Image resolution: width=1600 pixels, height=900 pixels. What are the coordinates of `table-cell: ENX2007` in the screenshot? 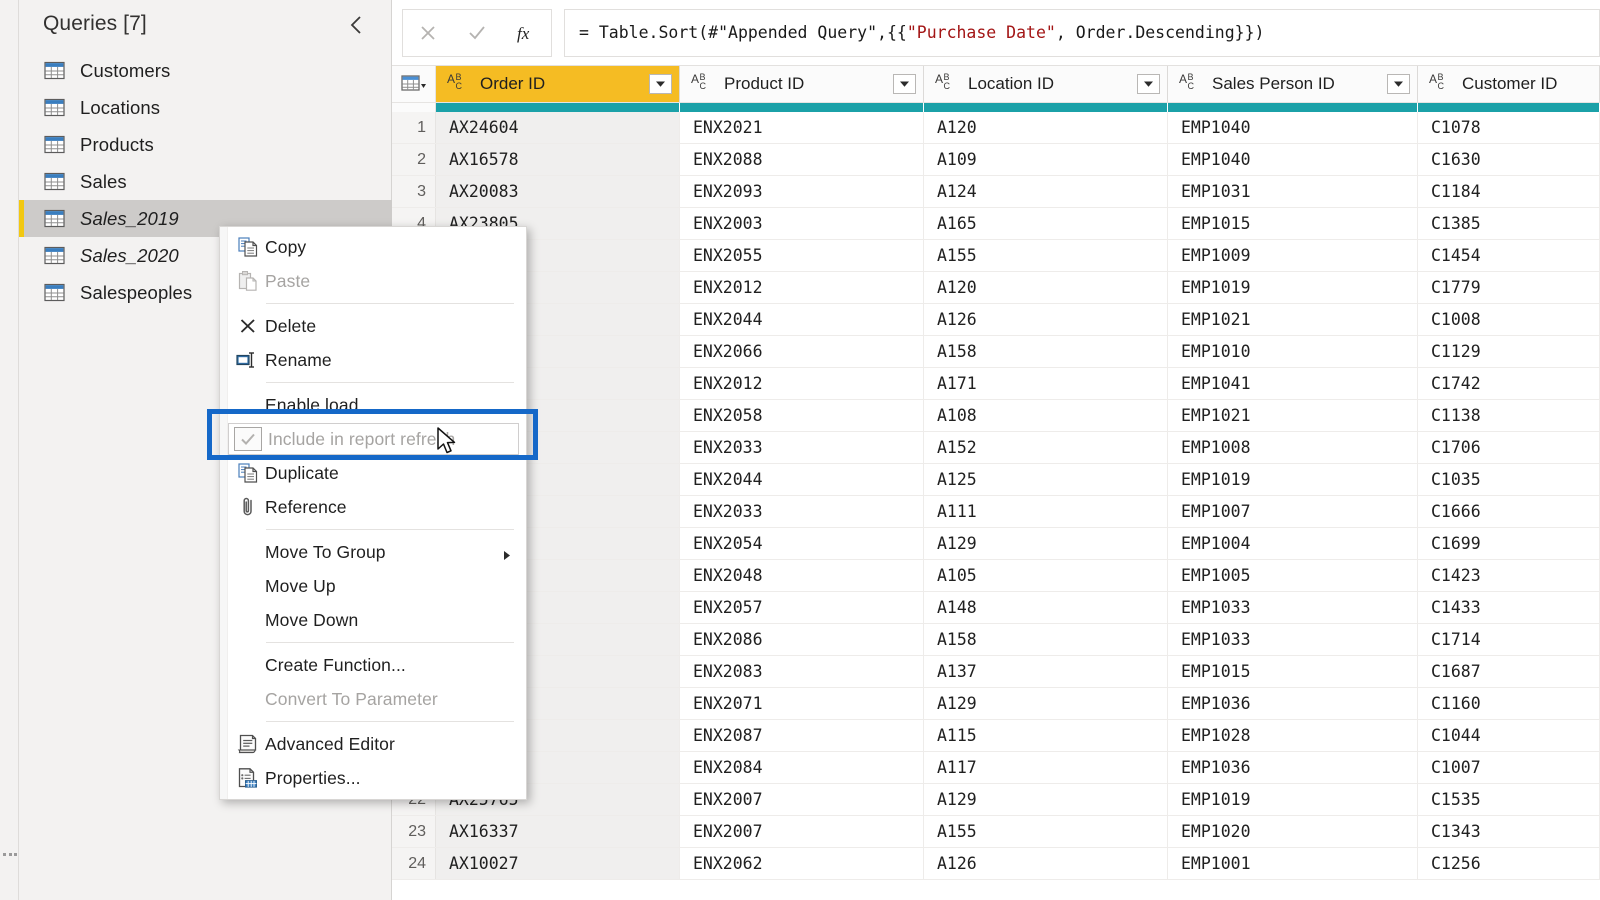 It's located at (802, 799).